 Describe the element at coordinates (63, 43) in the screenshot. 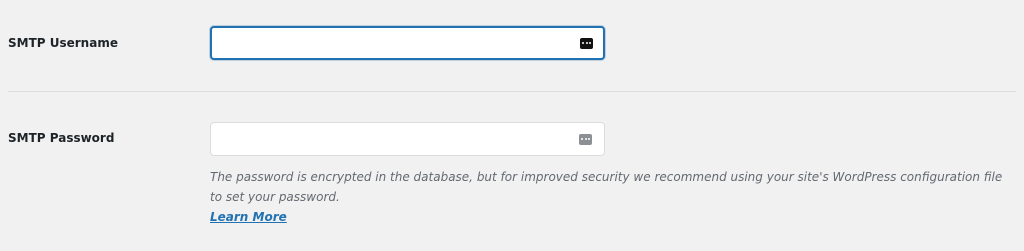

I see `smtp-username-label: SMTP Username` at that location.